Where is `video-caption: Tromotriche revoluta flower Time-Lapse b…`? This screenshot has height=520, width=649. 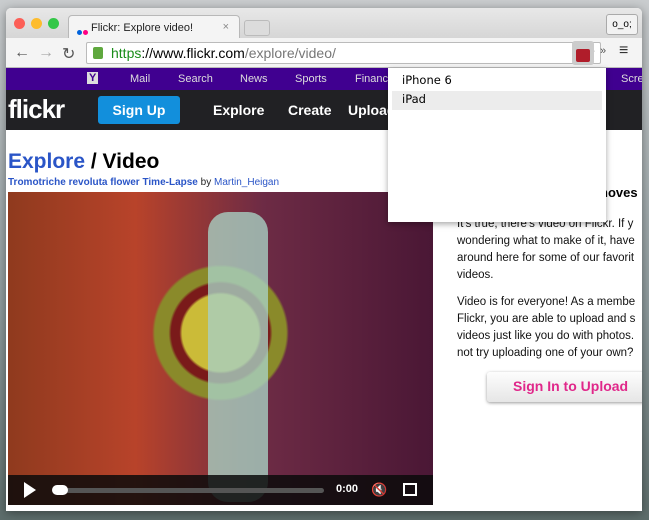
video-caption: Tromotriche revoluta flower Time-Lapse b… is located at coordinates (143, 182).